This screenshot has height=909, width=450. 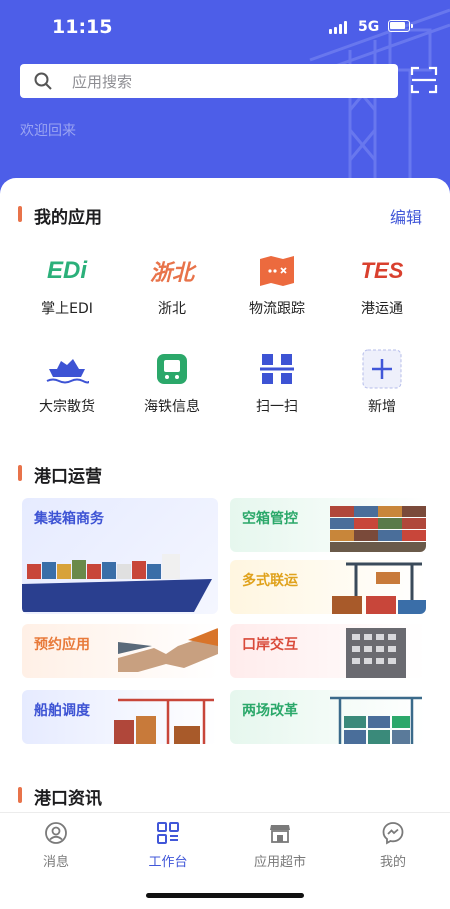 What do you see at coordinates (48, 131) in the screenshot?
I see `welcome-text: 欢迎回来` at bounding box center [48, 131].